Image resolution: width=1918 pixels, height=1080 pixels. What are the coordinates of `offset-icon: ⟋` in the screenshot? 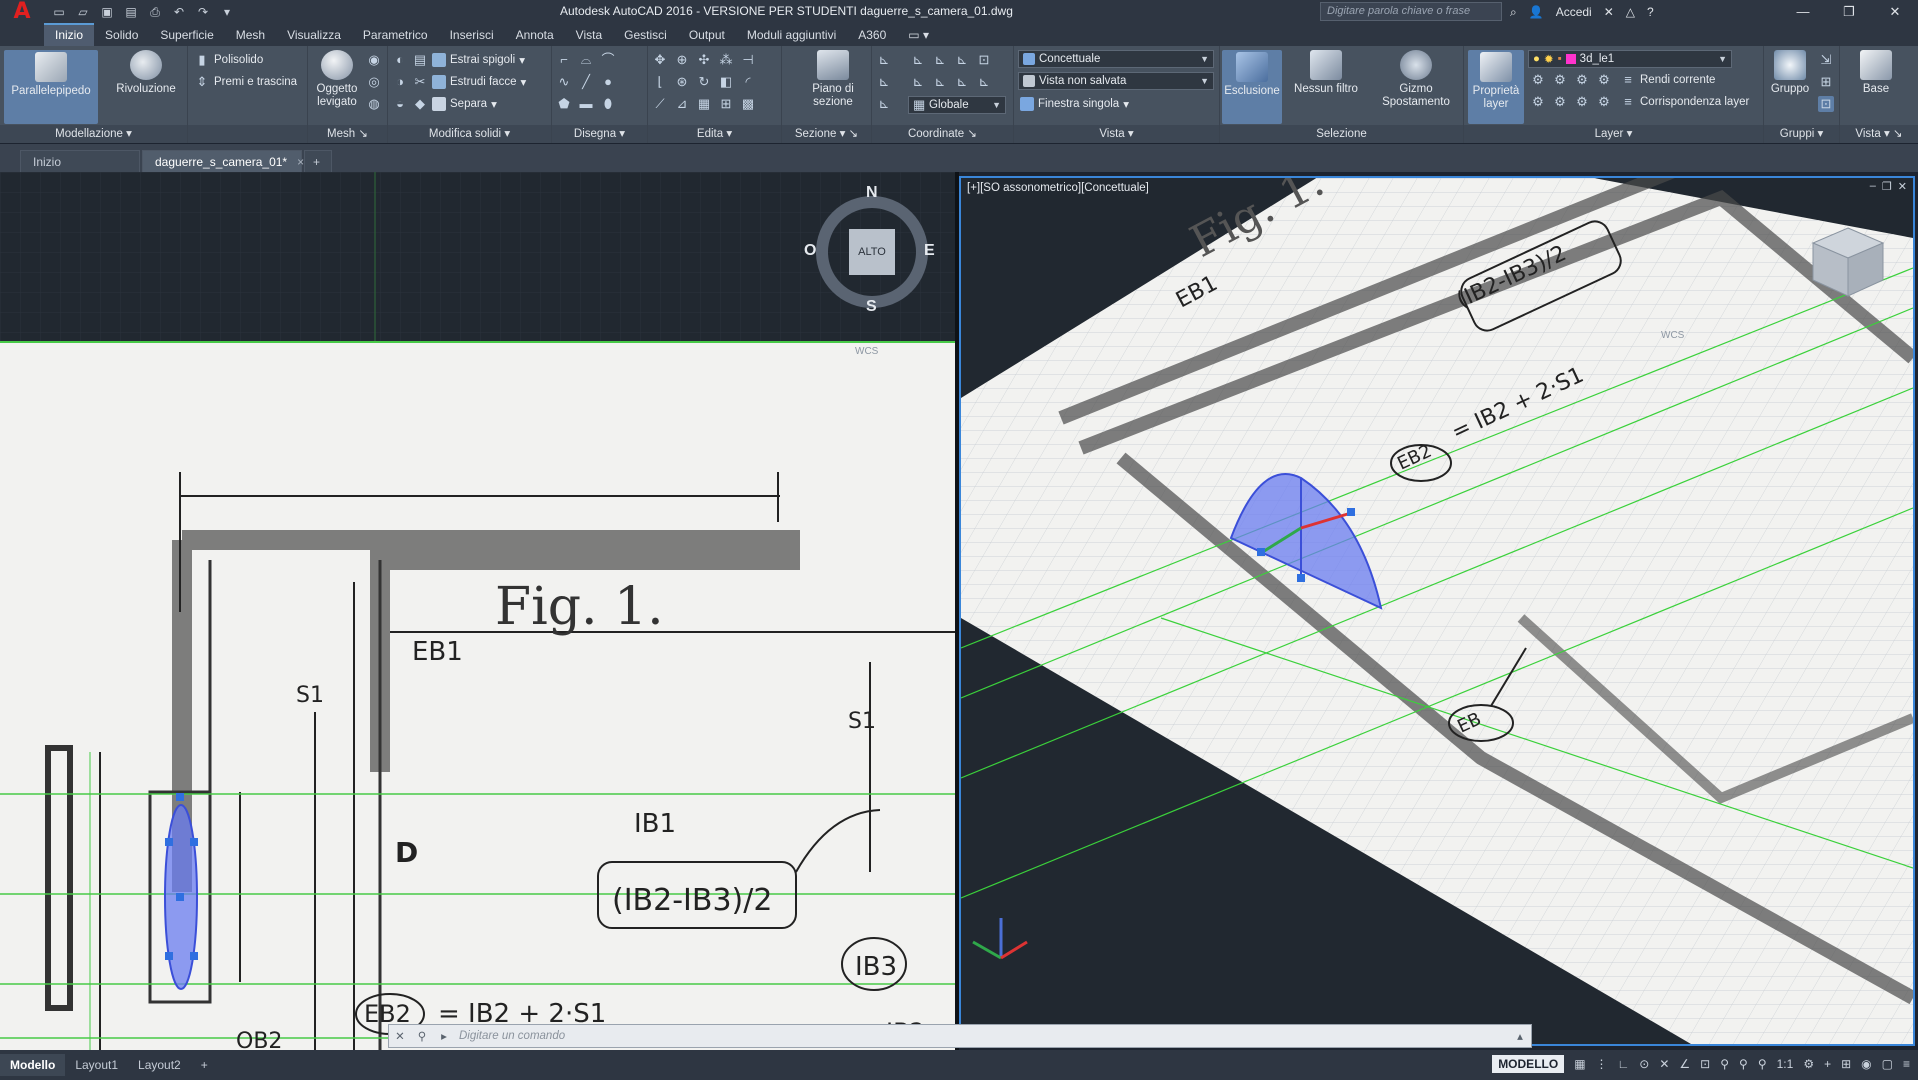 It's located at (660, 104).